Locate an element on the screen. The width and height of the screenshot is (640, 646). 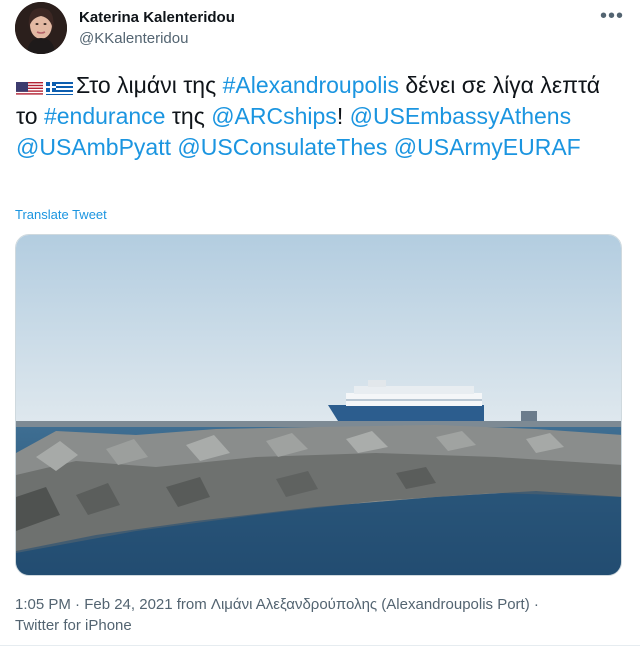
tweet-text-segment: Στο λιμάνι της is located at coordinates (149, 85).